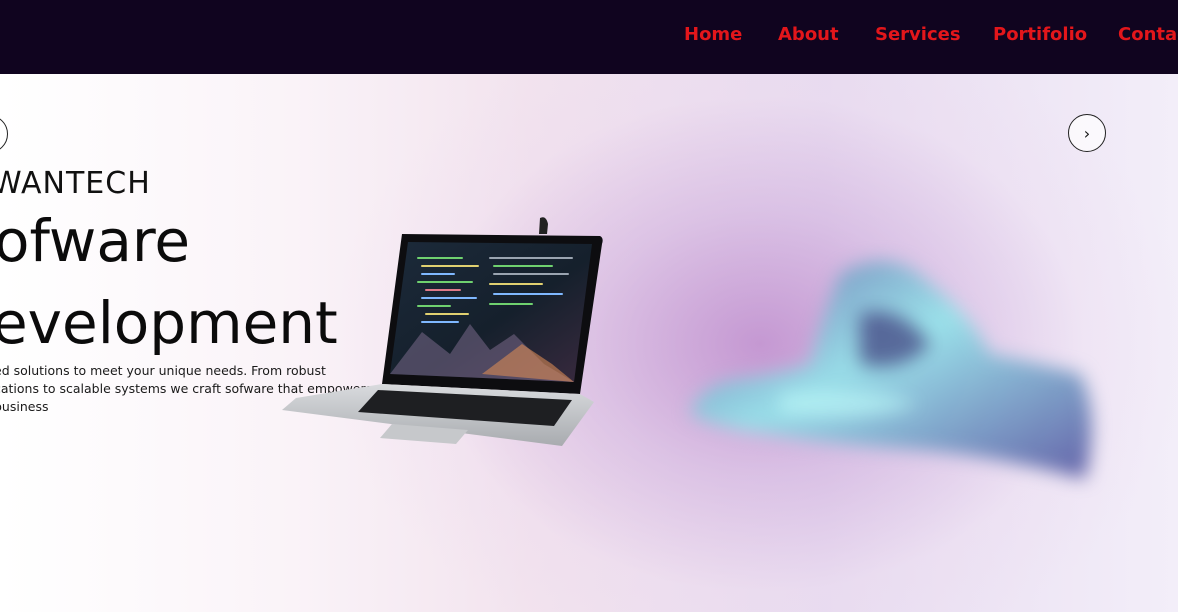 The width and height of the screenshot is (1178, 612). I want to click on navbar: Home About Services Portifolio Contact, so click(589, 37).